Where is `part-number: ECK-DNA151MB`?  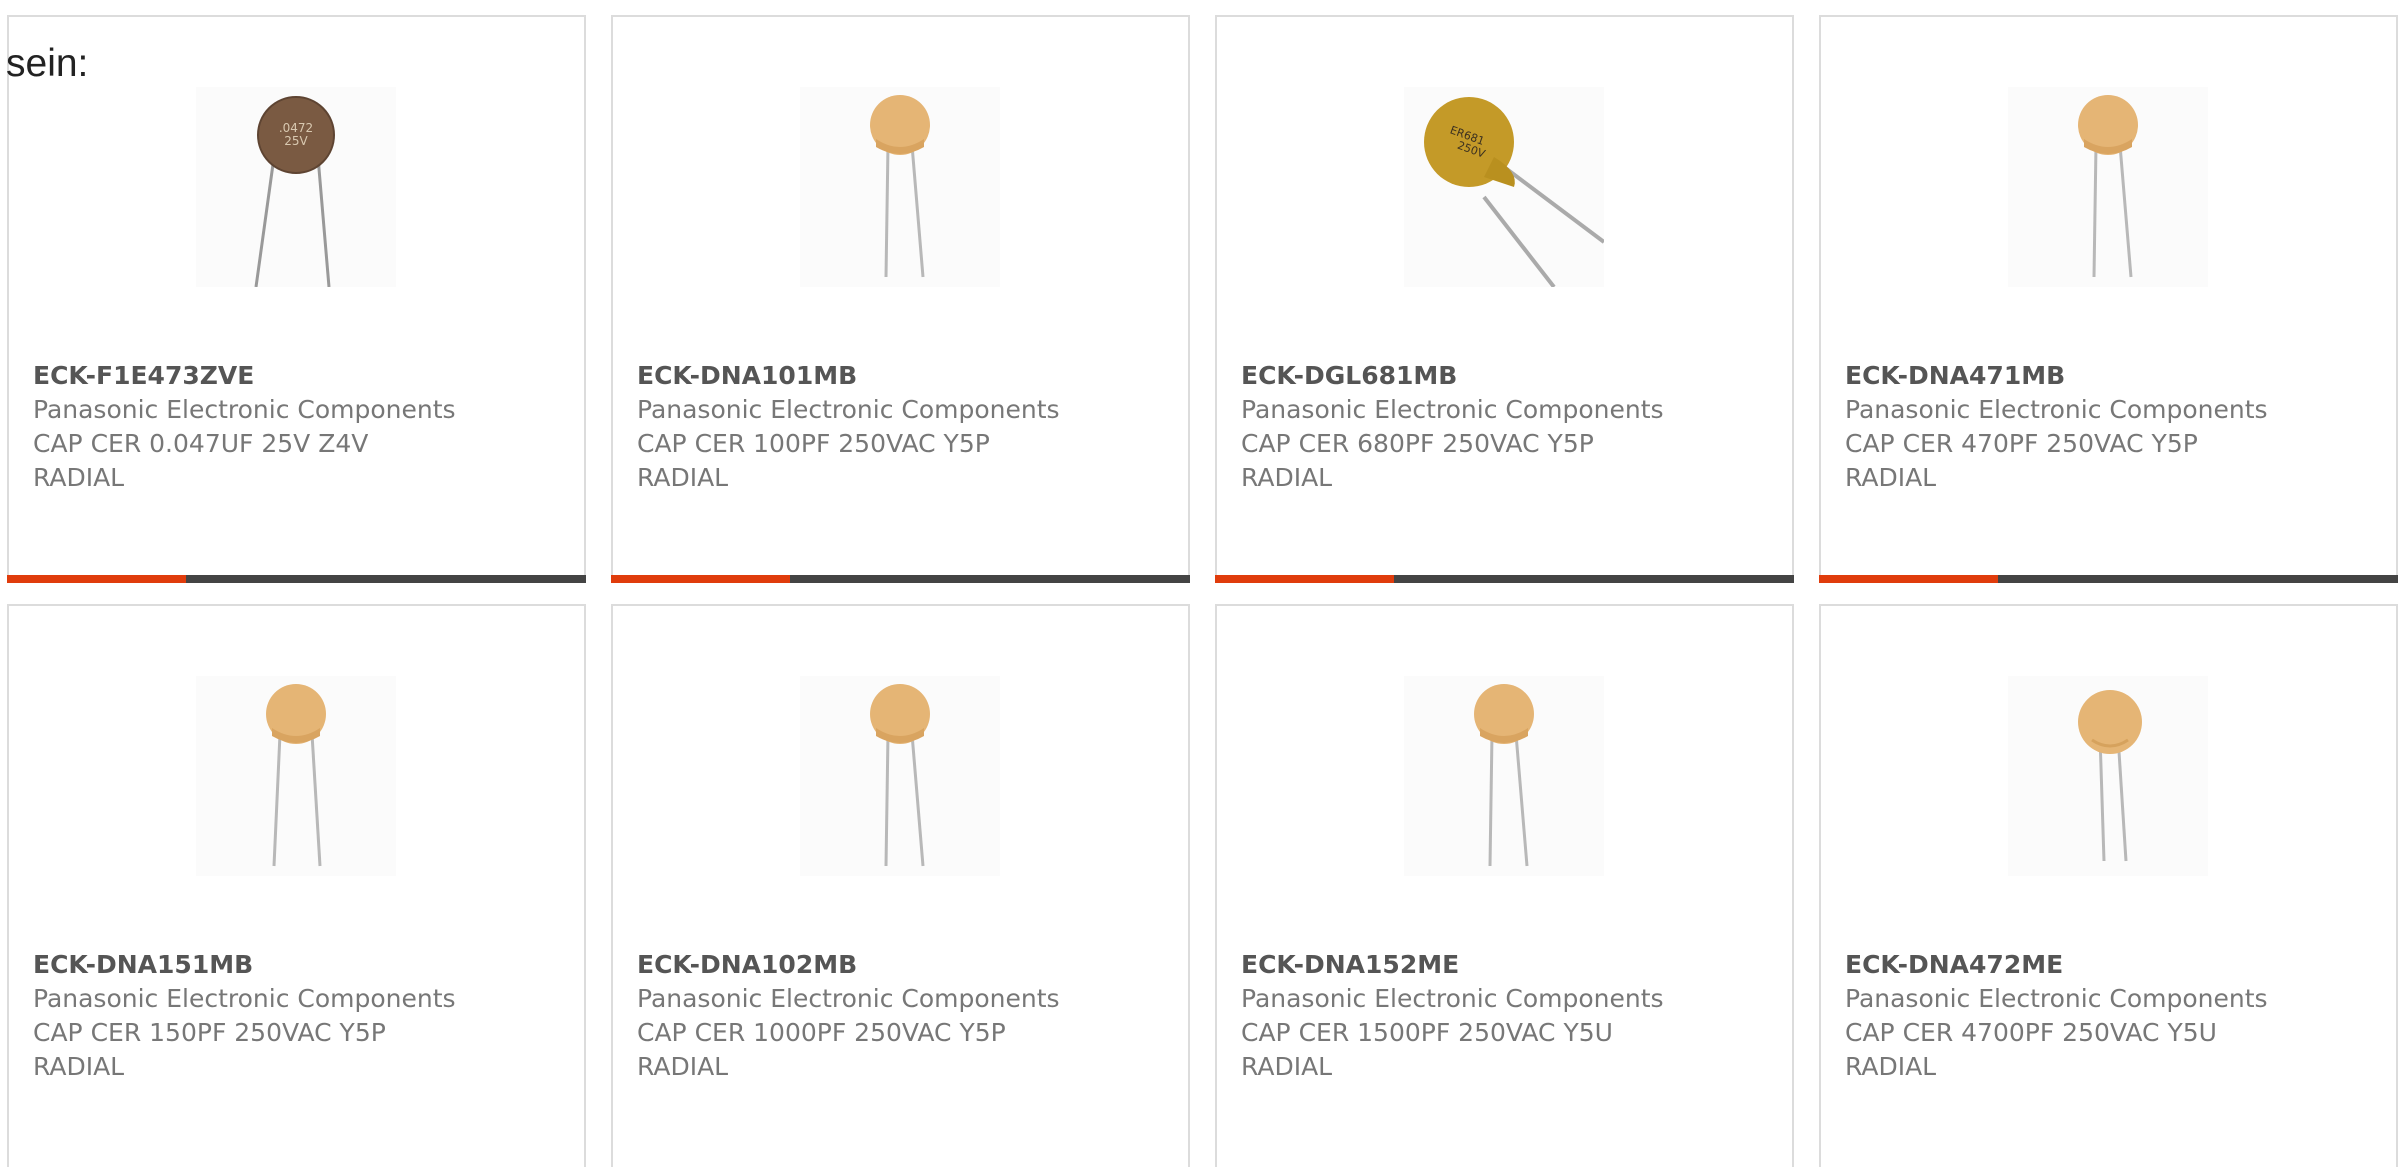 part-number: ECK-DNA151MB is located at coordinates (303, 965).